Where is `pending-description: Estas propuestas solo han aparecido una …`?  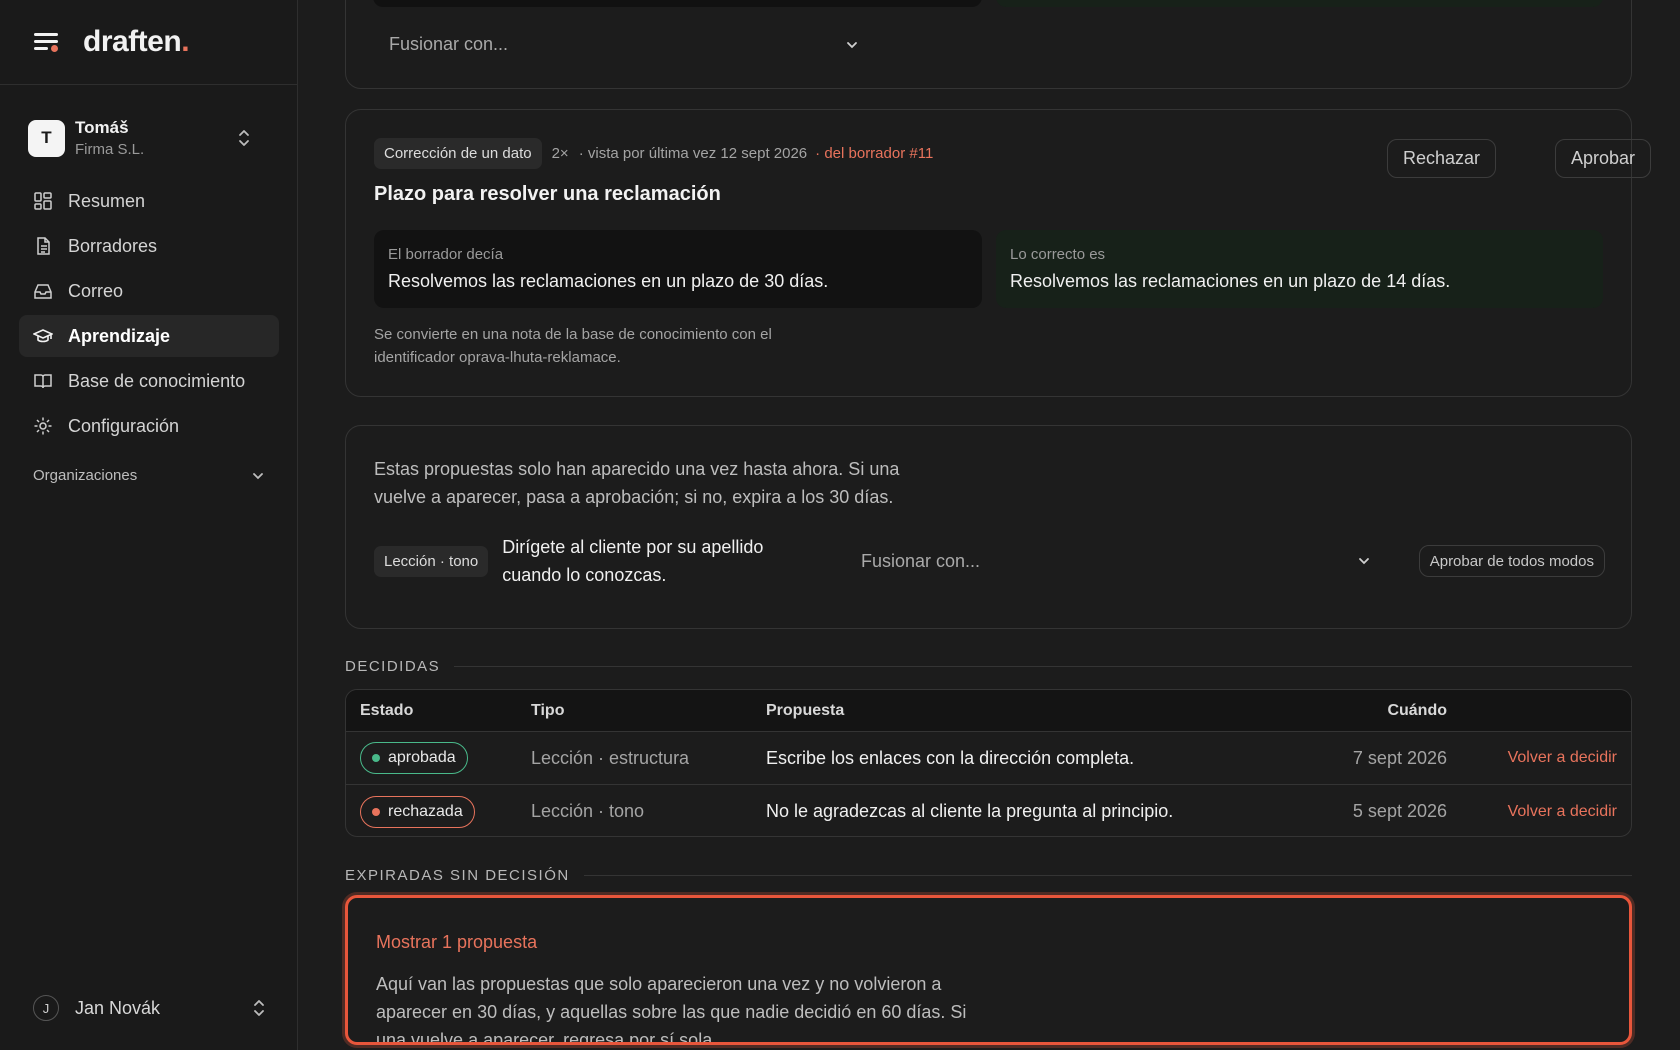 pending-description: Estas propuestas solo han aparecido una … is located at coordinates (637, 483).